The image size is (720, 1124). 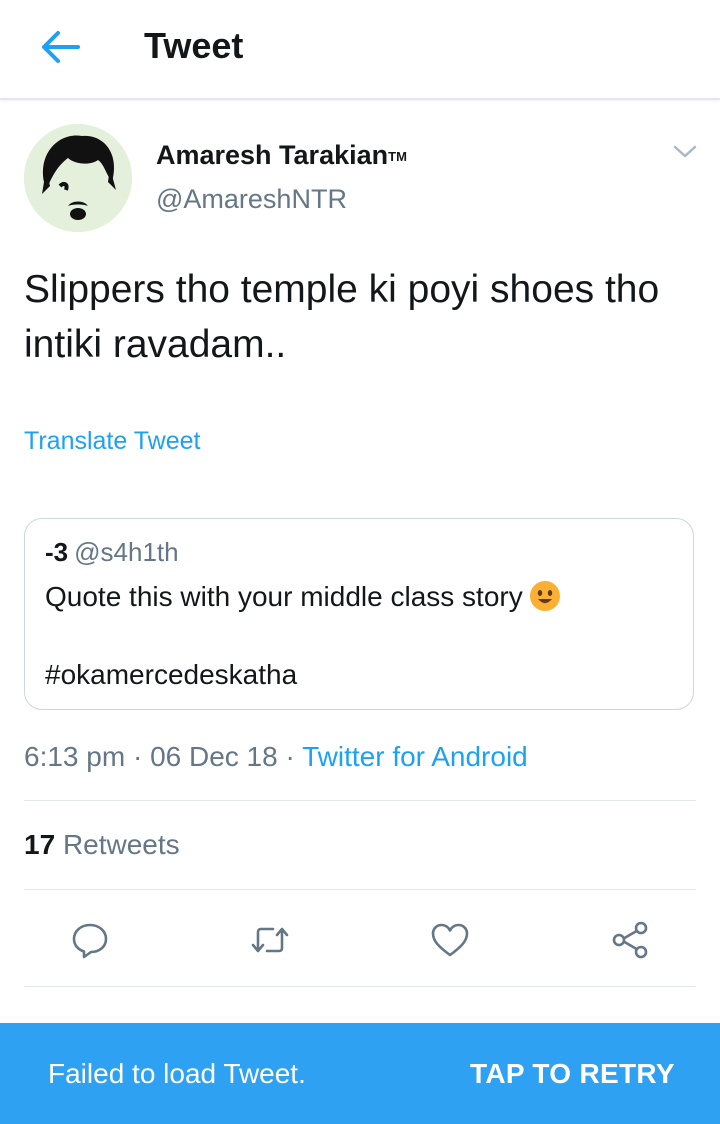 I want to click on back-button, so click(x=60, y=47).